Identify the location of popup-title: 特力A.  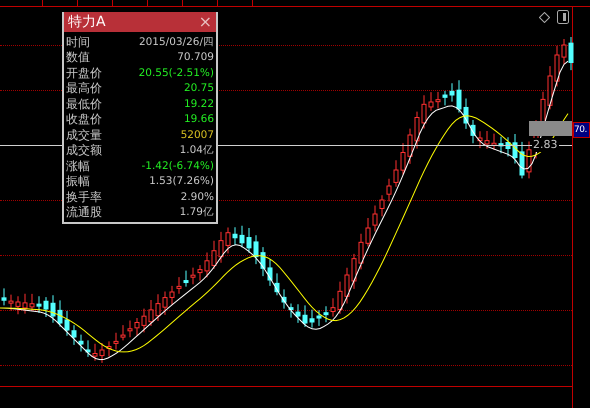
(87, 22).